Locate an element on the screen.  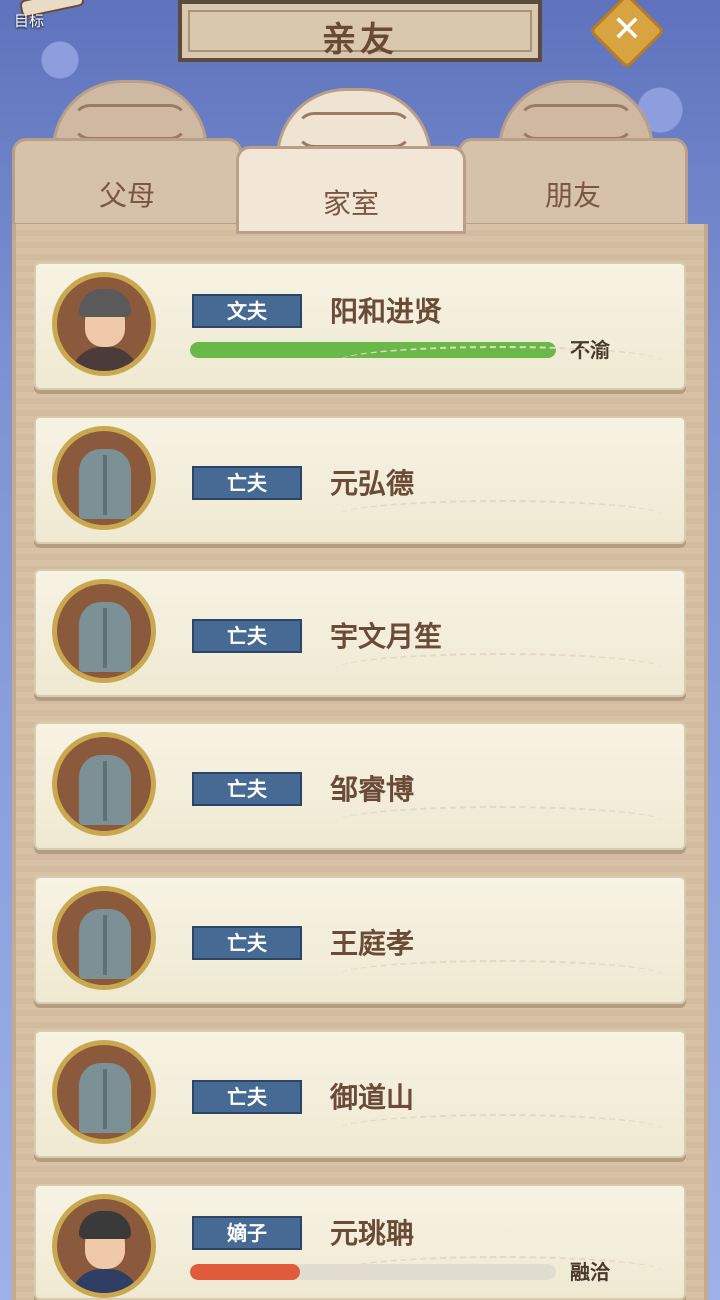
goal-button: 目标 is located at coordinates (43, 18).